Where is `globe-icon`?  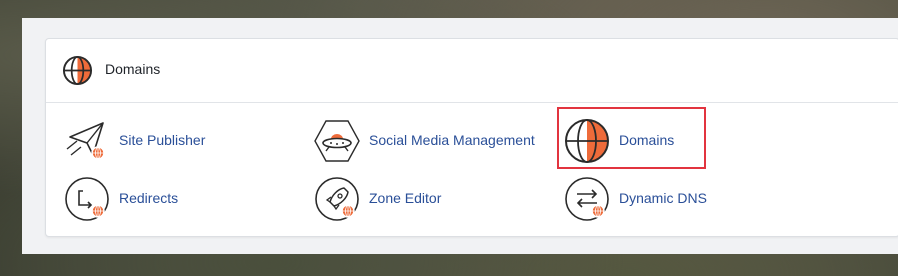
globe-icon is located at coordinates (77, 70).